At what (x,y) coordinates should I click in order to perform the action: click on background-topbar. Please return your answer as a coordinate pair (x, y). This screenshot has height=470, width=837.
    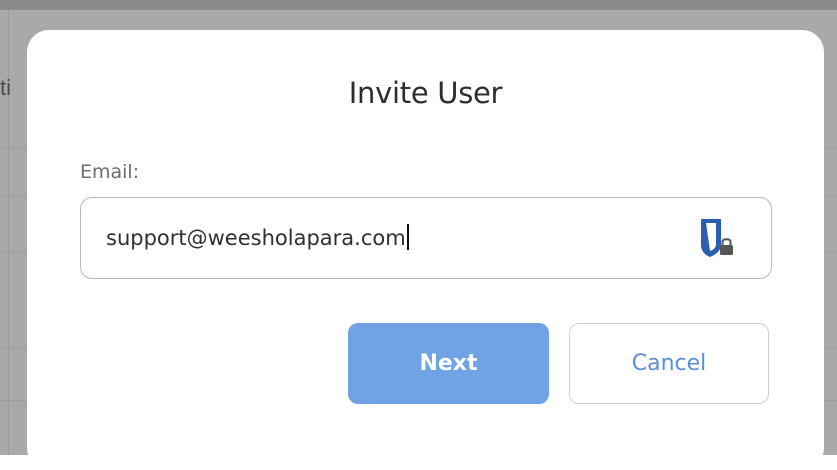
    Looking at the image, I should click on (418, 5).